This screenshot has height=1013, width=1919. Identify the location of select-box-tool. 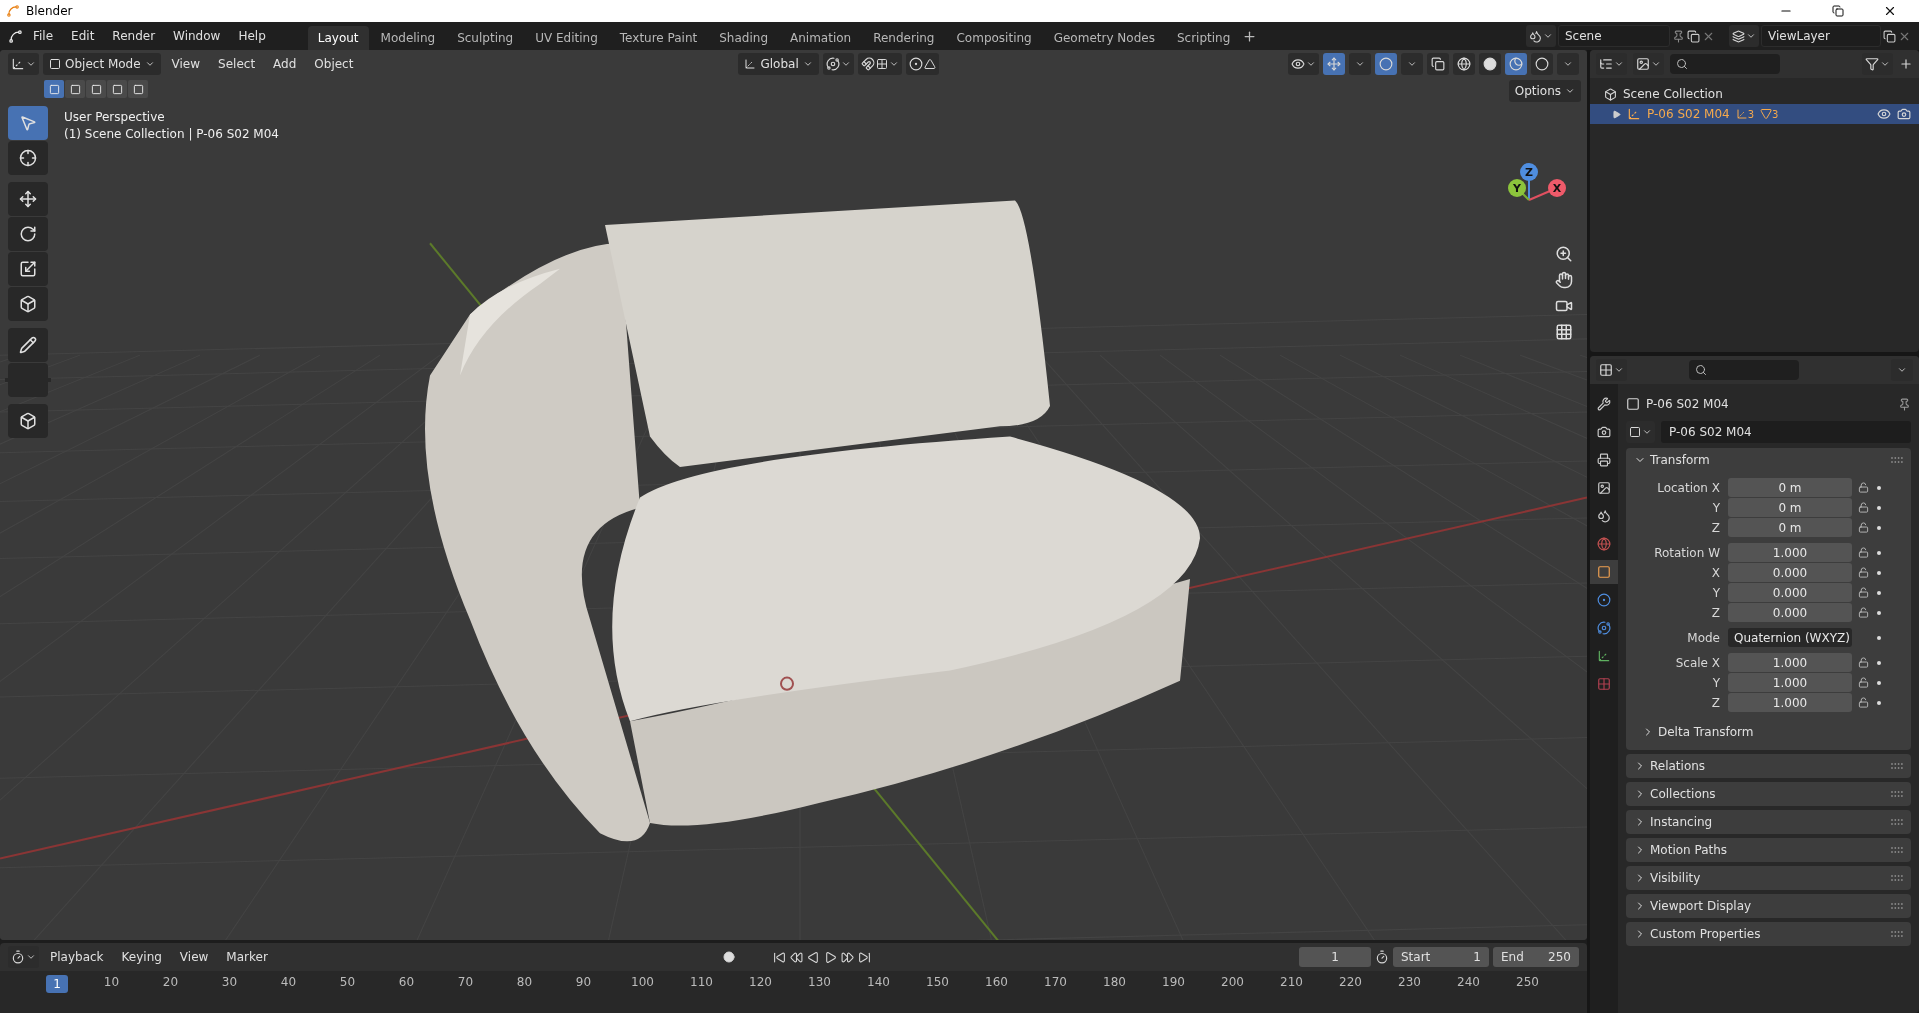
(28, 123).